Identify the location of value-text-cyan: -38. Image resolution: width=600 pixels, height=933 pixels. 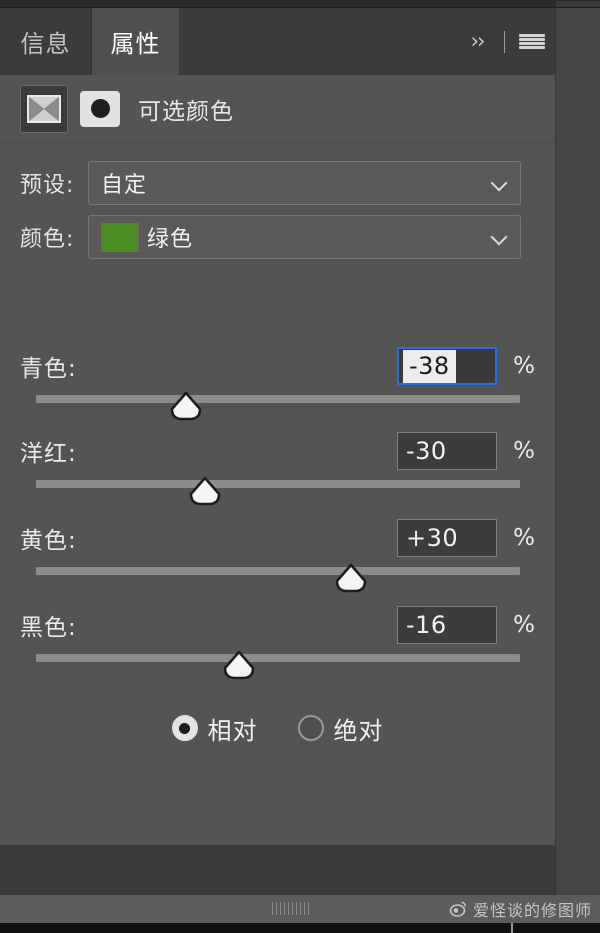
(429, 366).